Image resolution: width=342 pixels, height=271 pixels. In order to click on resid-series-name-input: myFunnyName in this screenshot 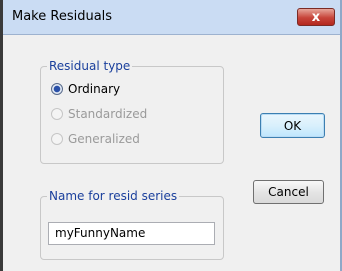, I will do `click(131, 233)`.